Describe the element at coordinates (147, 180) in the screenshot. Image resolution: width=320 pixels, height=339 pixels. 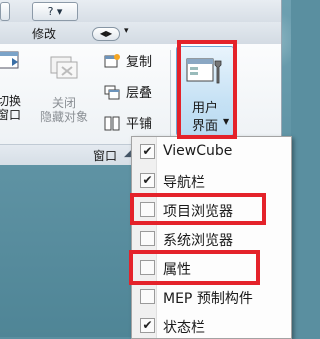
I see `checkbox-navigation-bar: ✔` at that location.